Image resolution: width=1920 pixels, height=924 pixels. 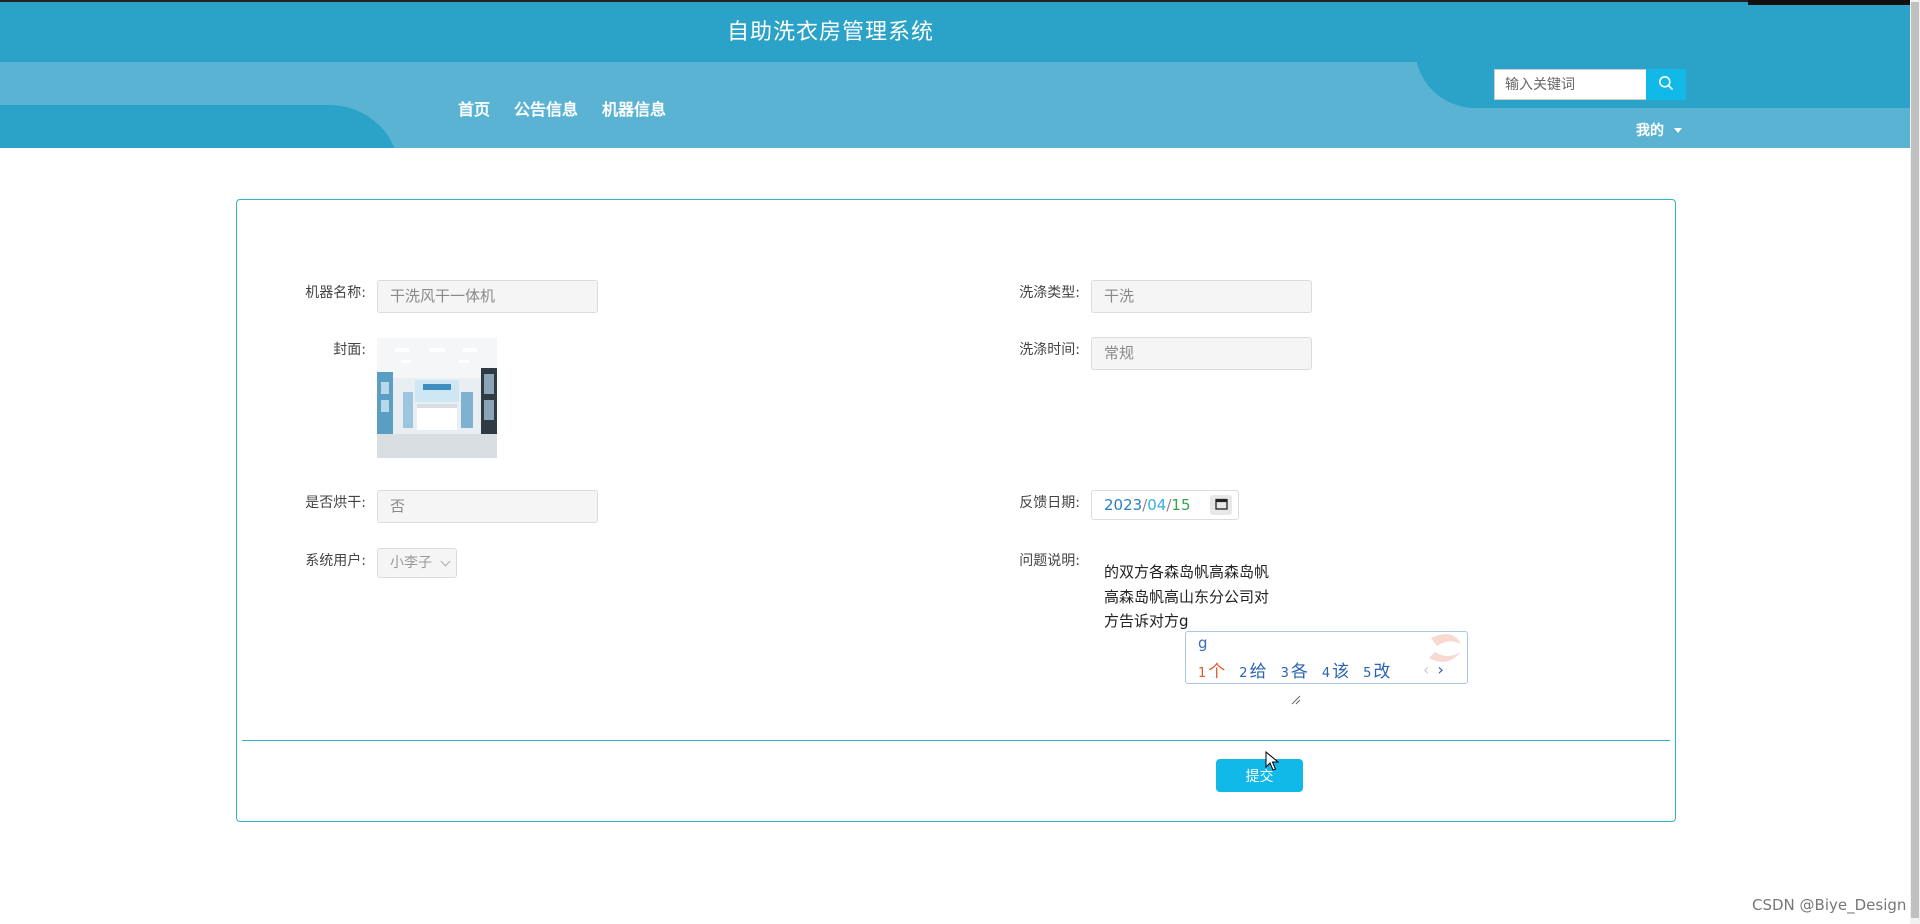 What do you see at coordinates (487, 296) in the screenshot?
I see `machine-name-field: 干洗风干一体机` at bounding box center [487, 296].